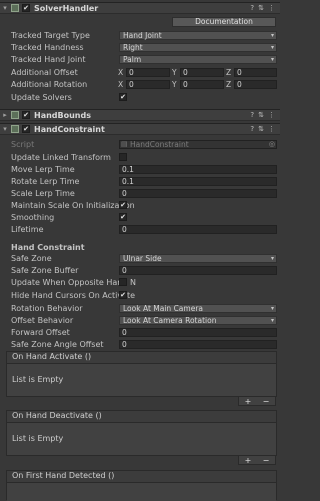  What do you see at coordinates (140, 97) in the screenshot?
I see `update-solvers-row: Update Solvers ✔` at bounding box center [140, 97].